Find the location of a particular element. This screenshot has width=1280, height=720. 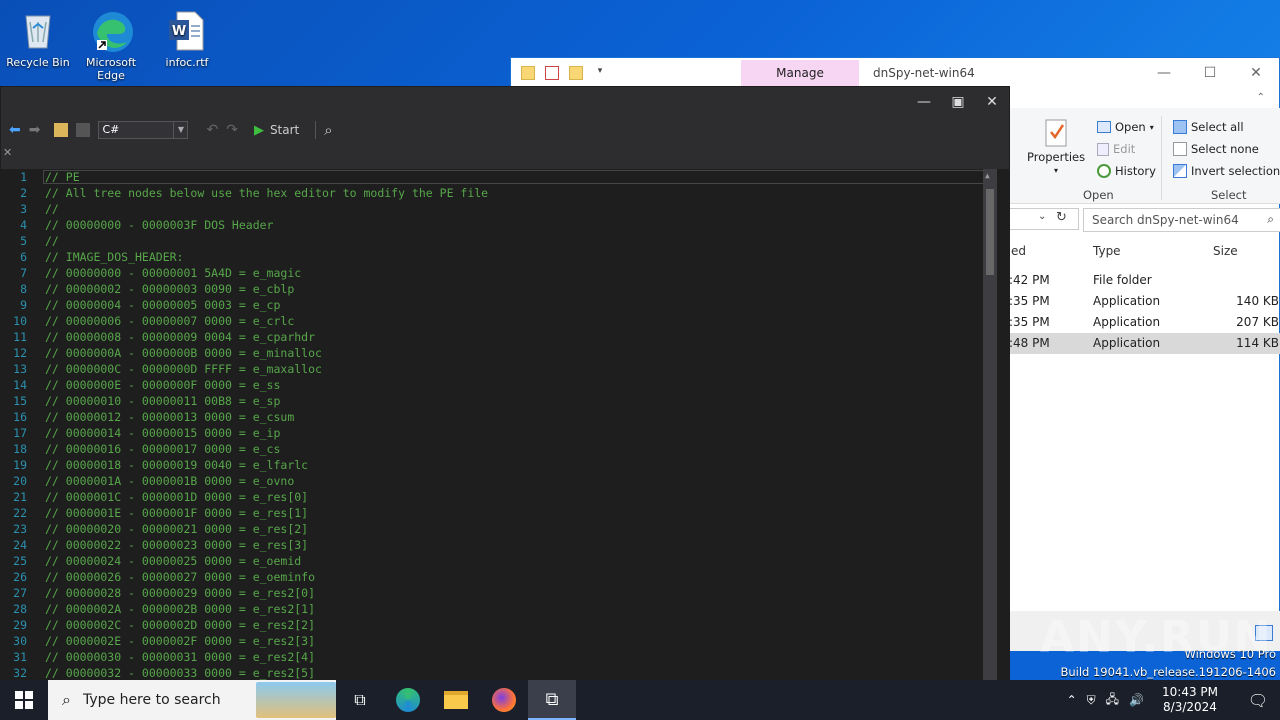

line-number: 15 is located at coordinates (20, 401).